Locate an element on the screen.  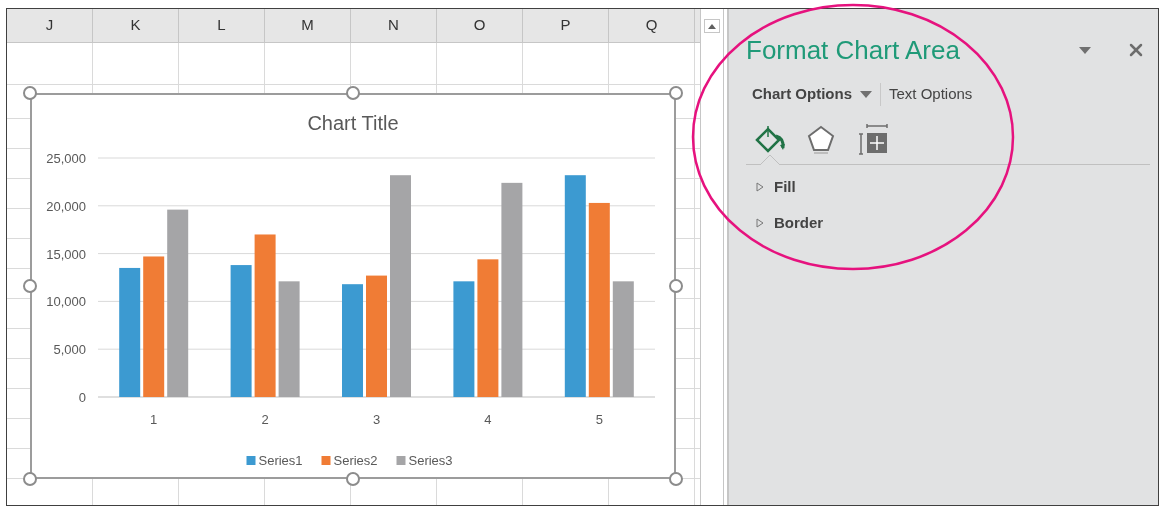
options-tab: Text Options is located at coordinates (931, 94).